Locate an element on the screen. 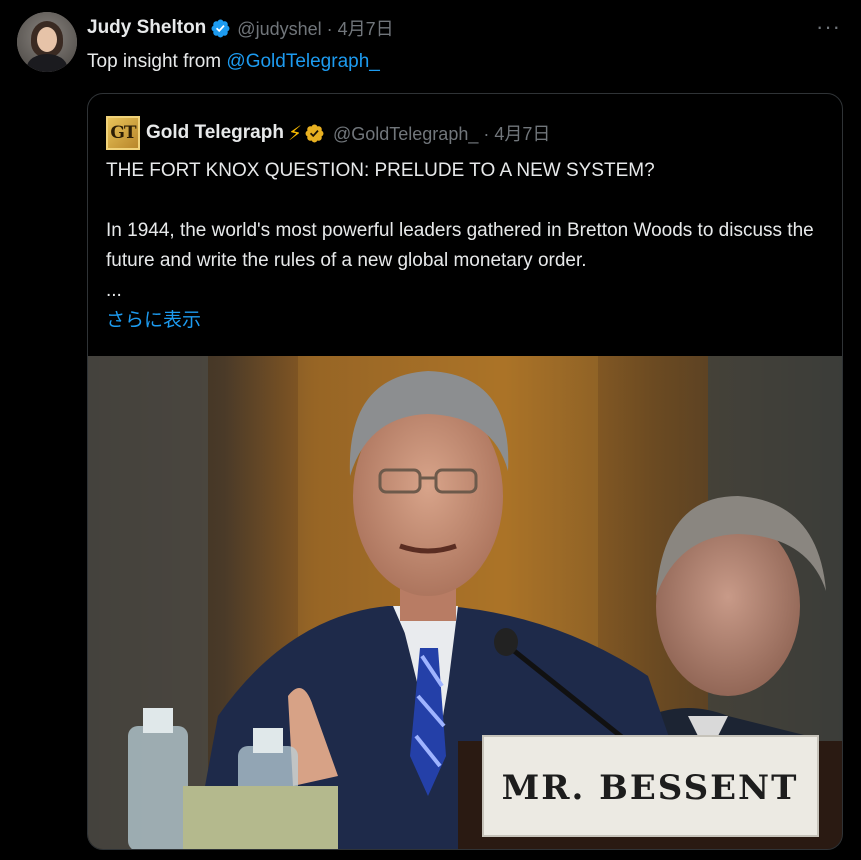 This screenshot has height=860, width=861. tweet-text: Top insight from @GoldTelegraph_ is located at coordinates (233, 62).